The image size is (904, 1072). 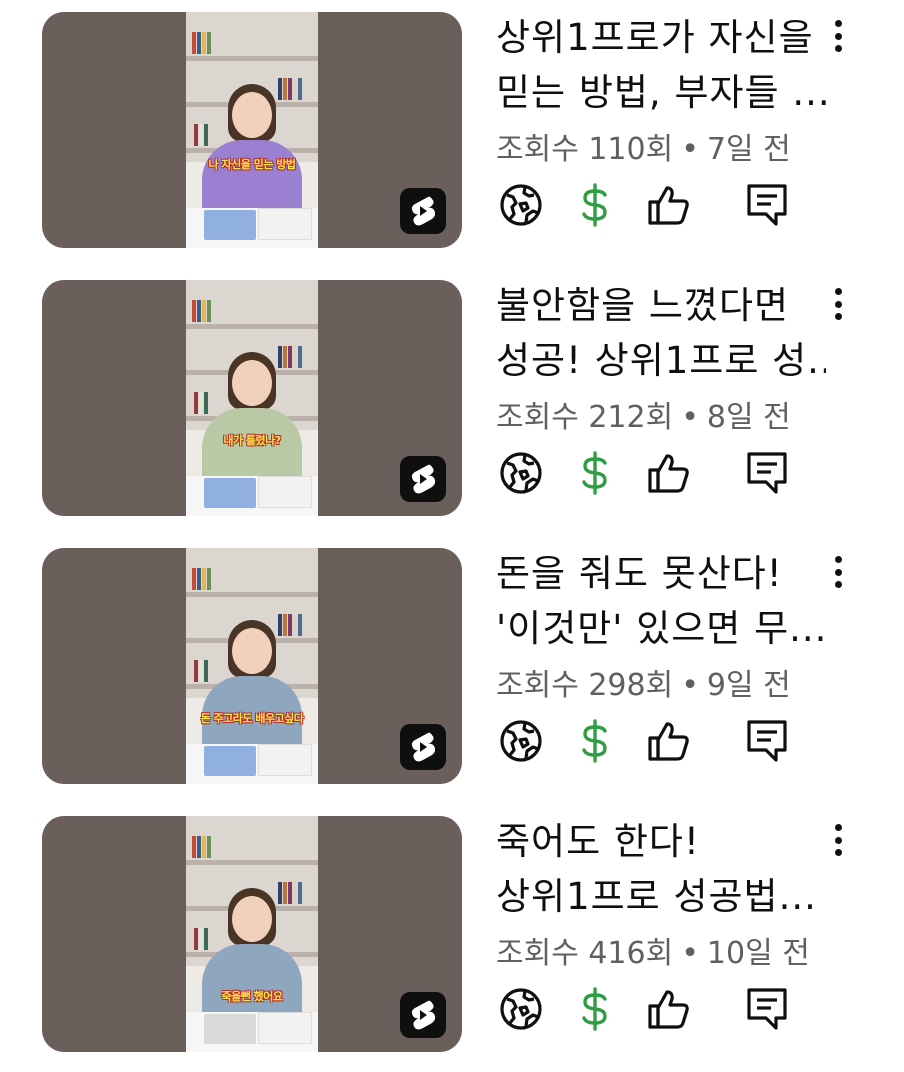 I want to click on thumbnail-caption: 돈 주고라도 배우고싶다, so click(x=252, y=718).